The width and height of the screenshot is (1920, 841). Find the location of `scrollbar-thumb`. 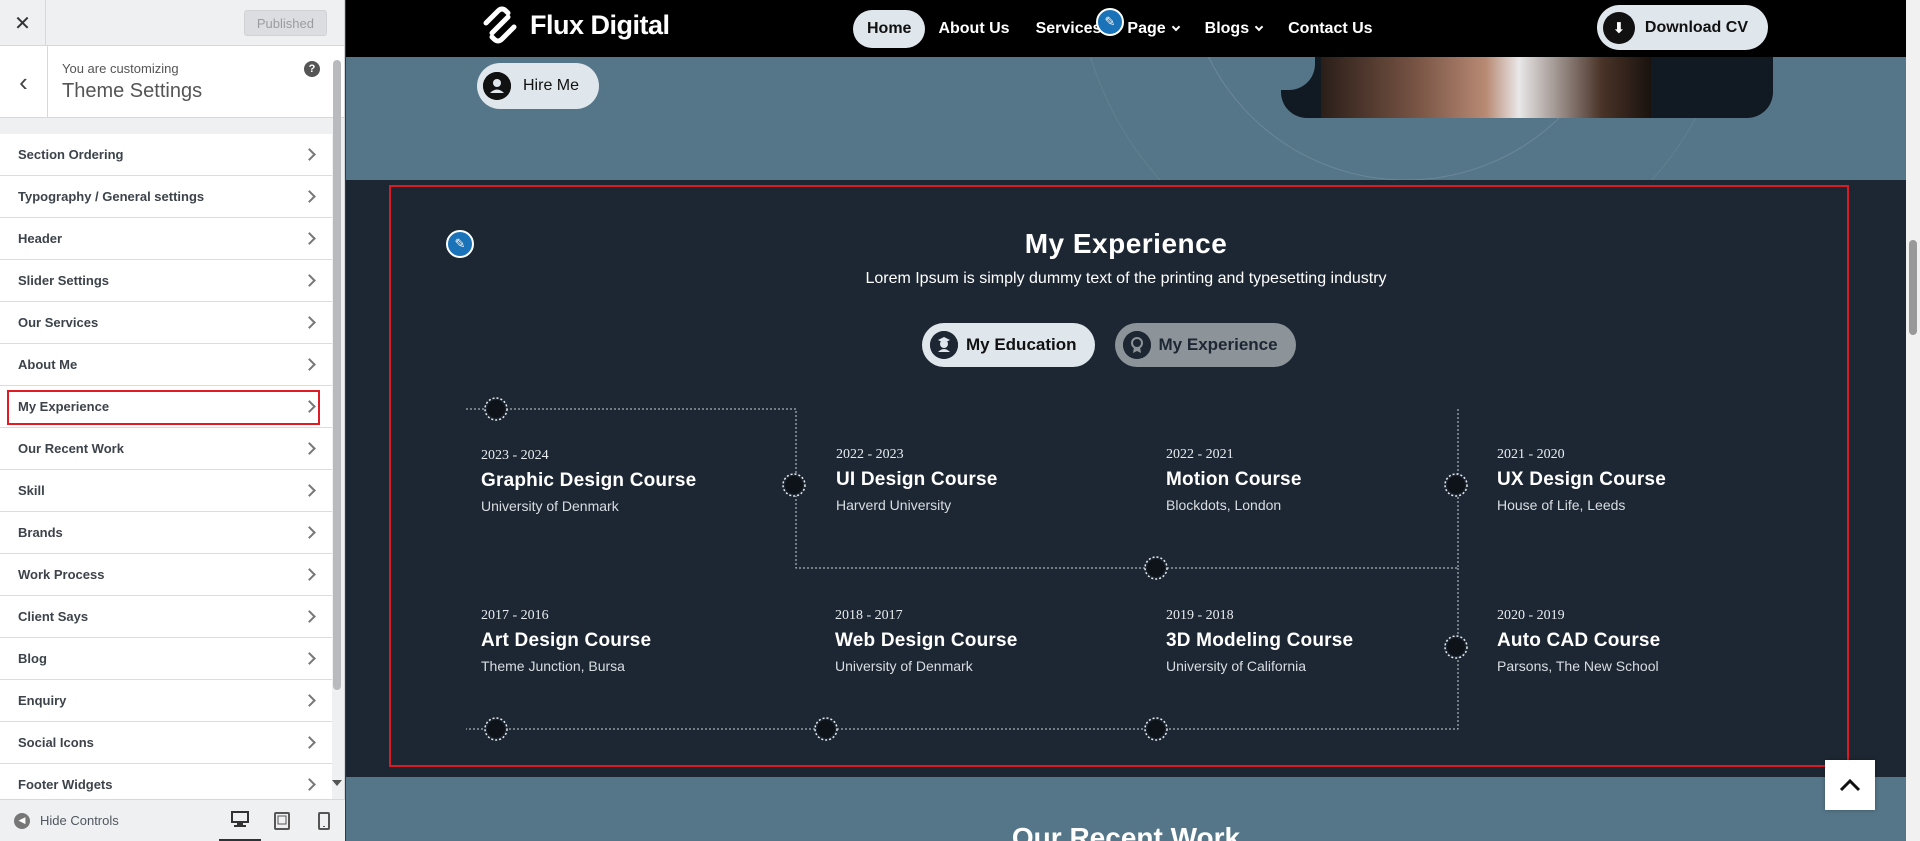

scrollbar-thumb is located at coordinates (1913, 287).